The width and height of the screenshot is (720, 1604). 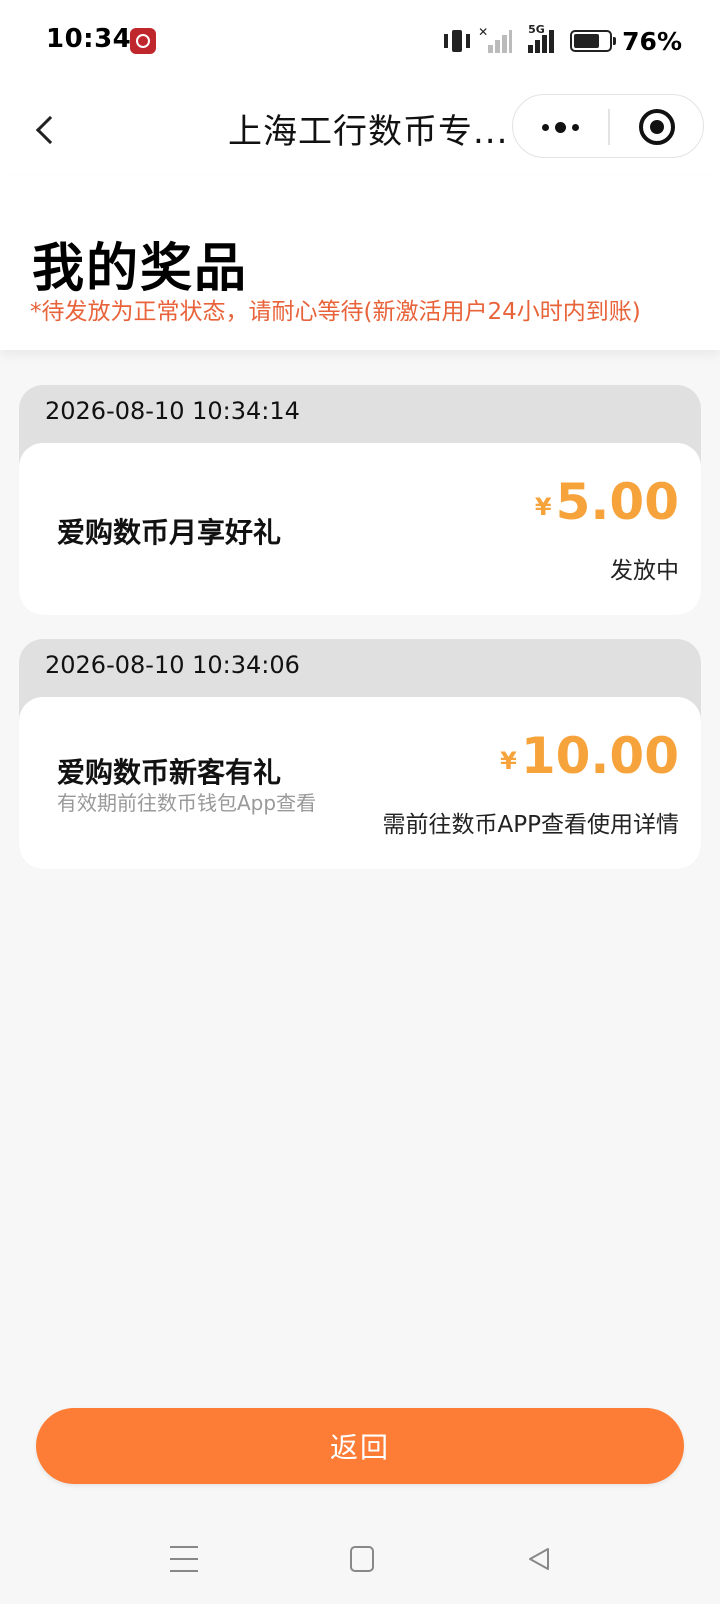 What do you see at coordinates (545, 127) in the screenshot?
I see `more-icon` at bounding box center [545, 127].